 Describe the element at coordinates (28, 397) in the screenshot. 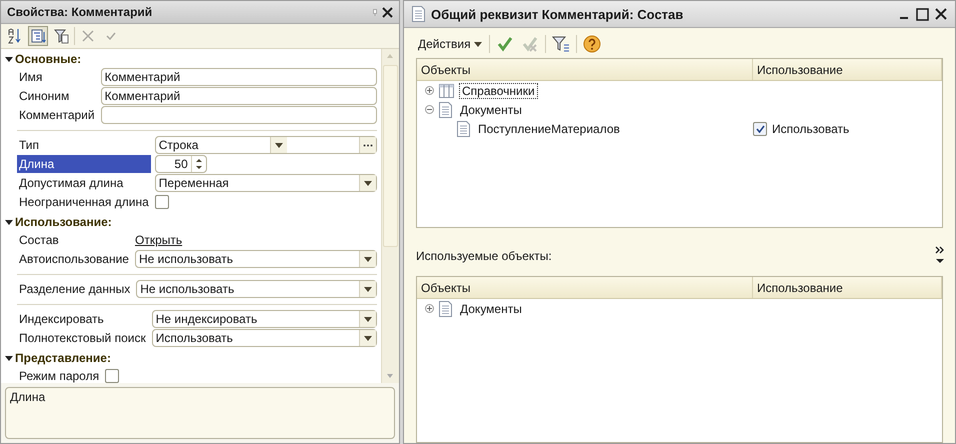

I see `description-text: Длина` at that location.